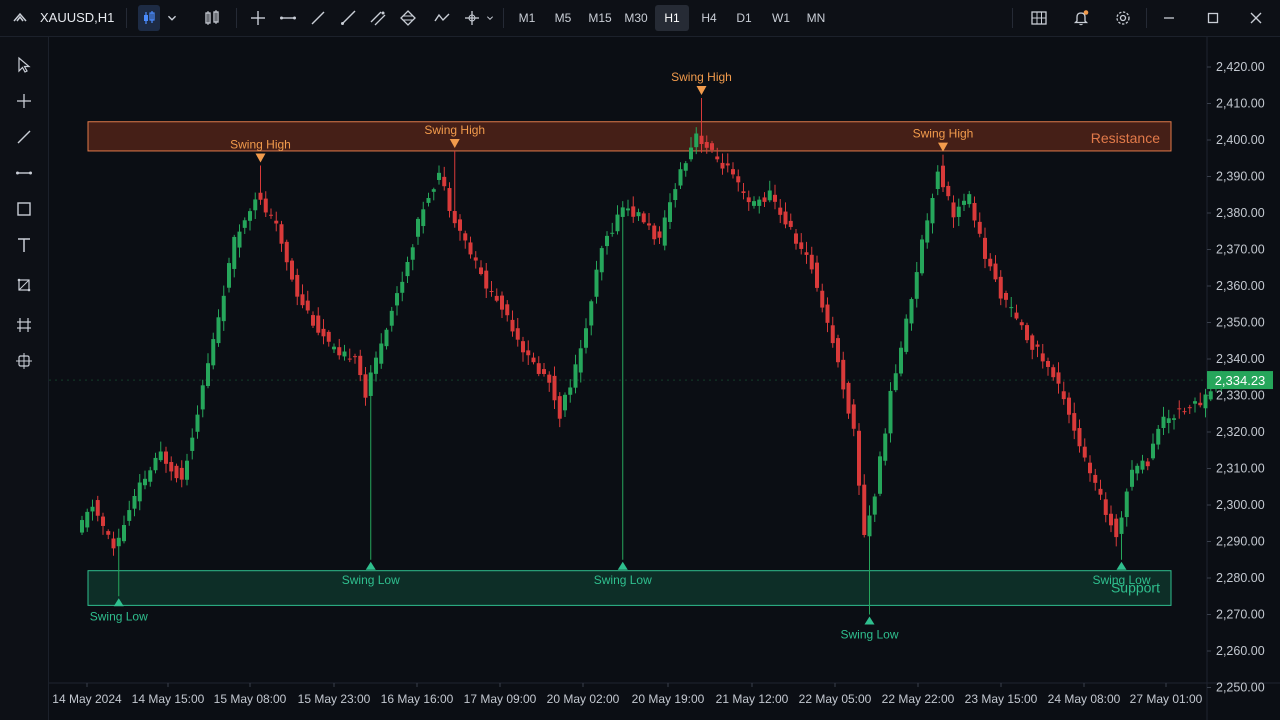  I want to click on y-tick-label: 2,410.00, so click(1240, 104).